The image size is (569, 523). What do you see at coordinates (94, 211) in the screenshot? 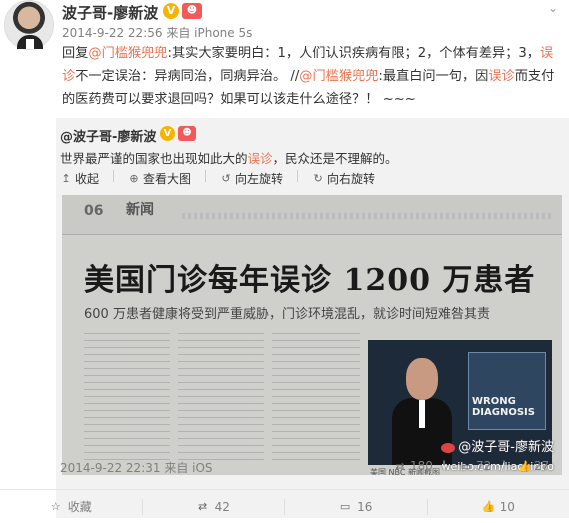
I see `page-number: 06` at bounding box center [94, 211].